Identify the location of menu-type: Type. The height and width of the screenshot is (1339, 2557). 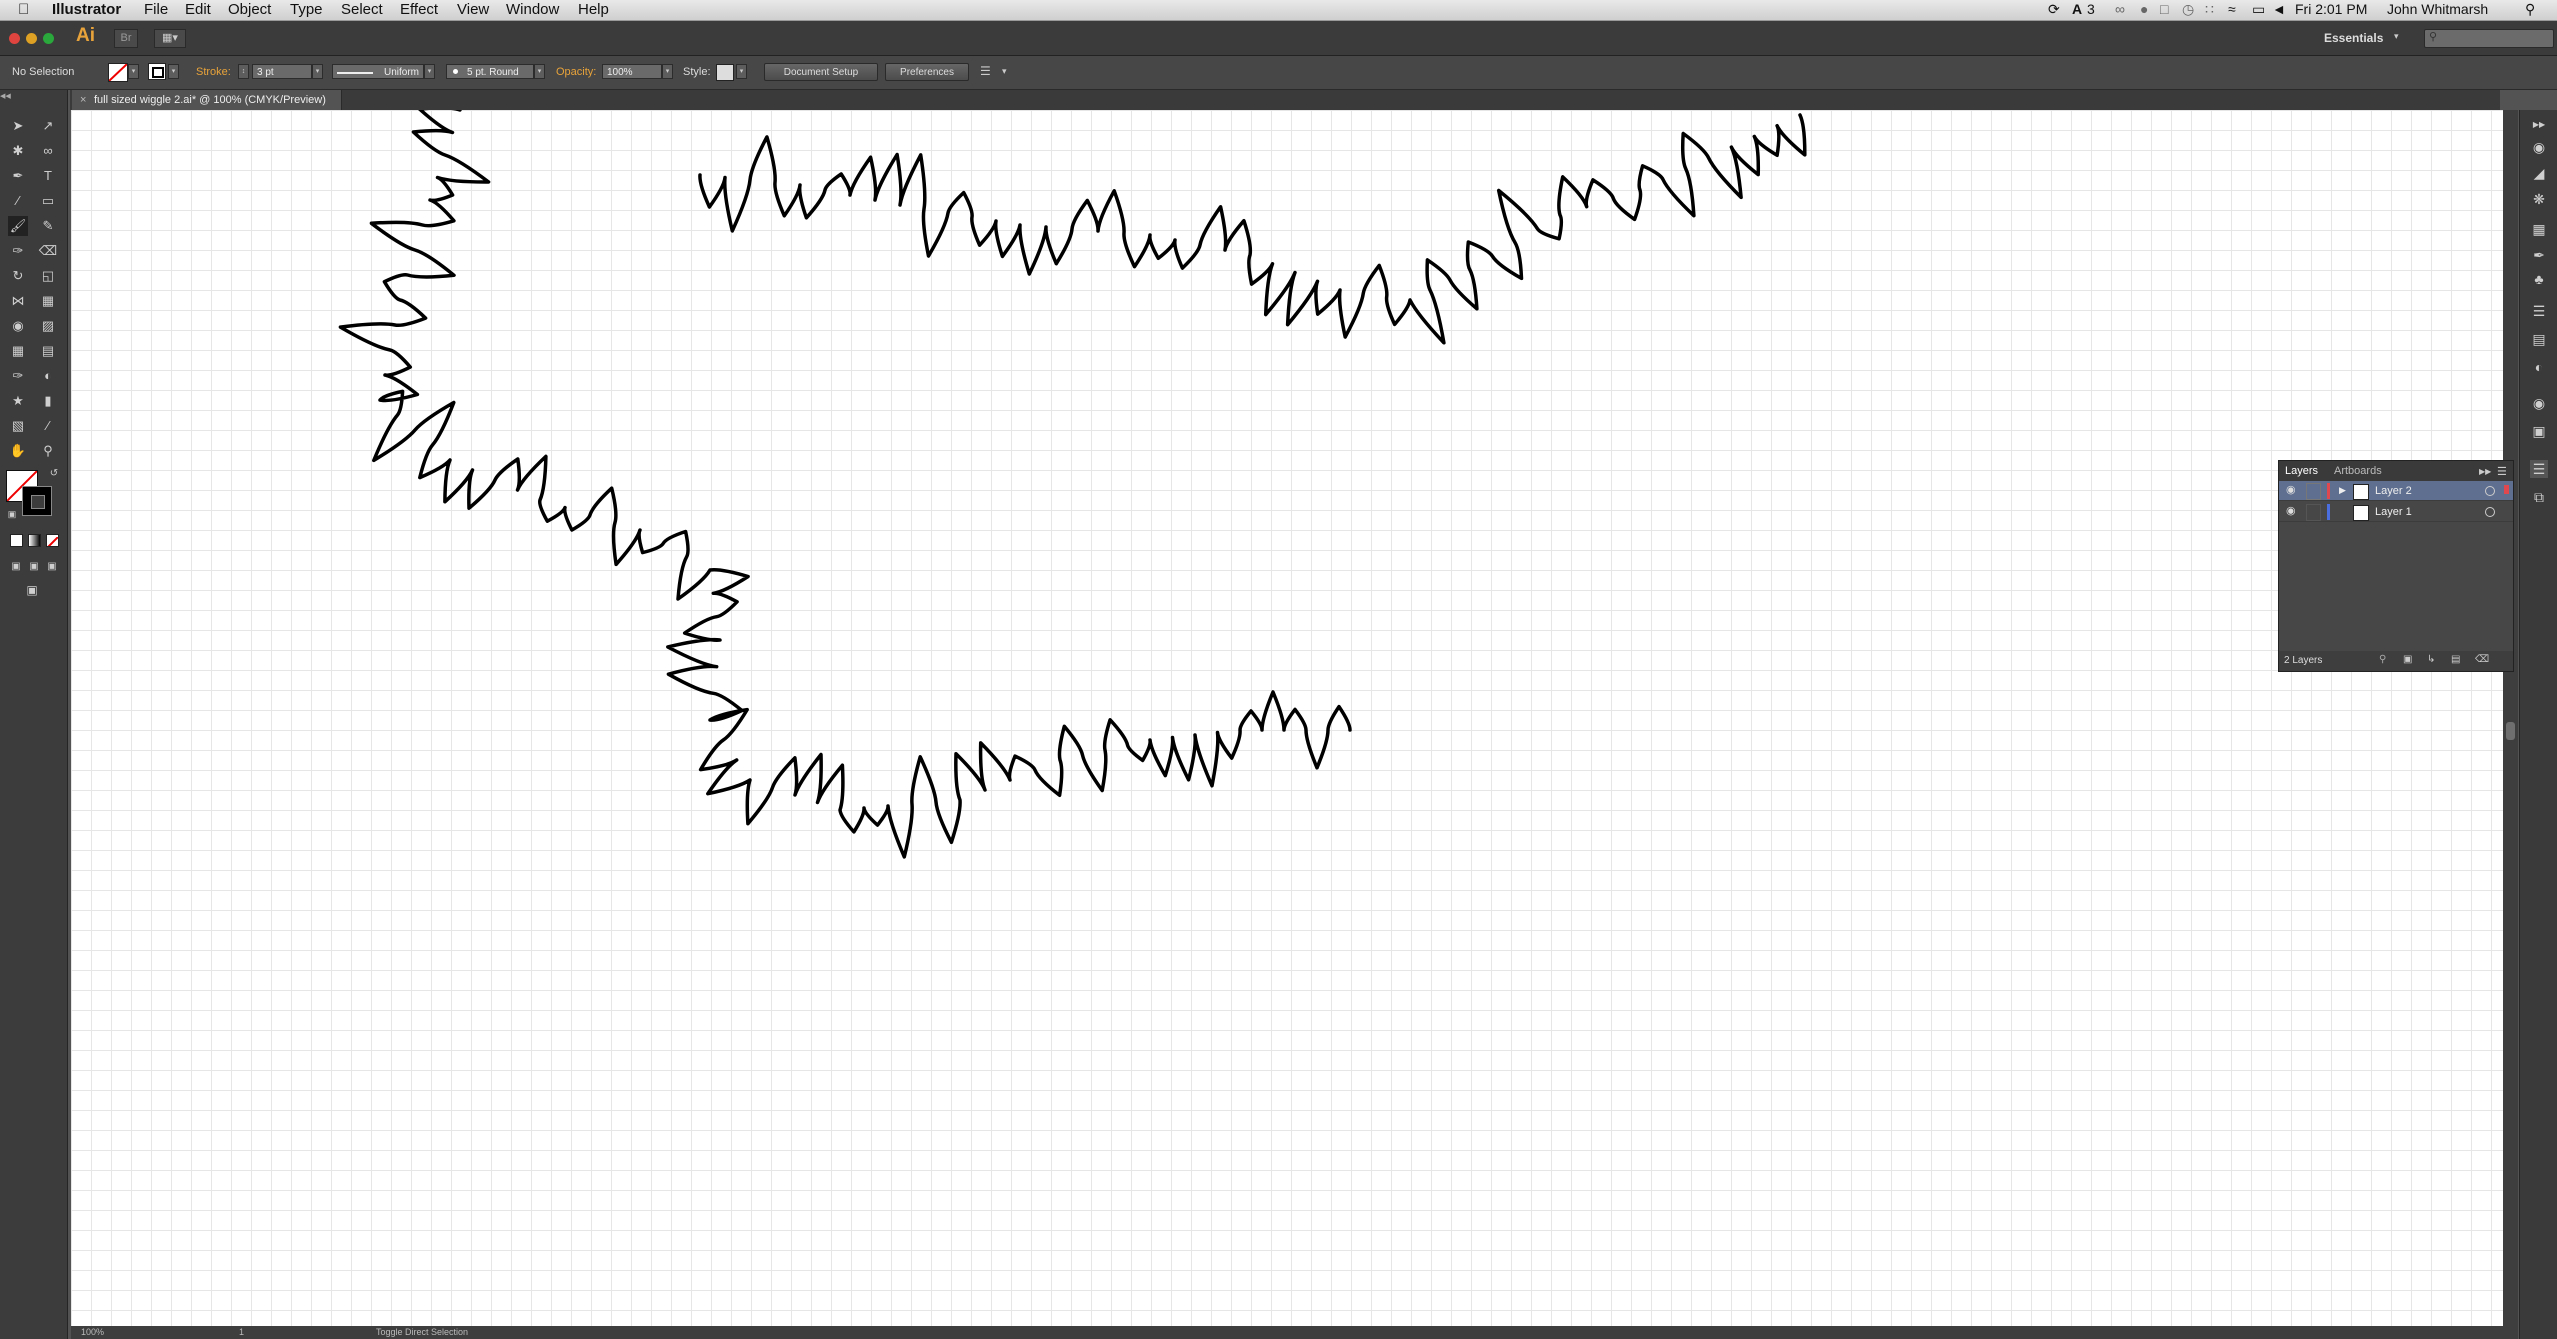
(306, 9).